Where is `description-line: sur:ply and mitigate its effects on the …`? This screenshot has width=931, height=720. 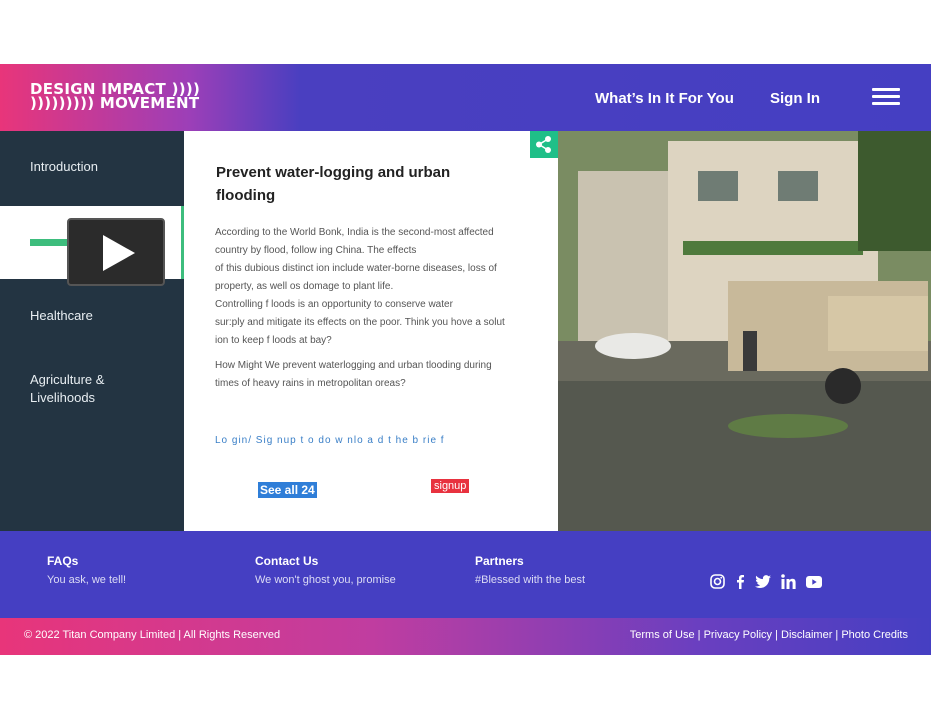 description-line: sur:ply and mitigate its effects on the … is located at coordinates (360, 322).